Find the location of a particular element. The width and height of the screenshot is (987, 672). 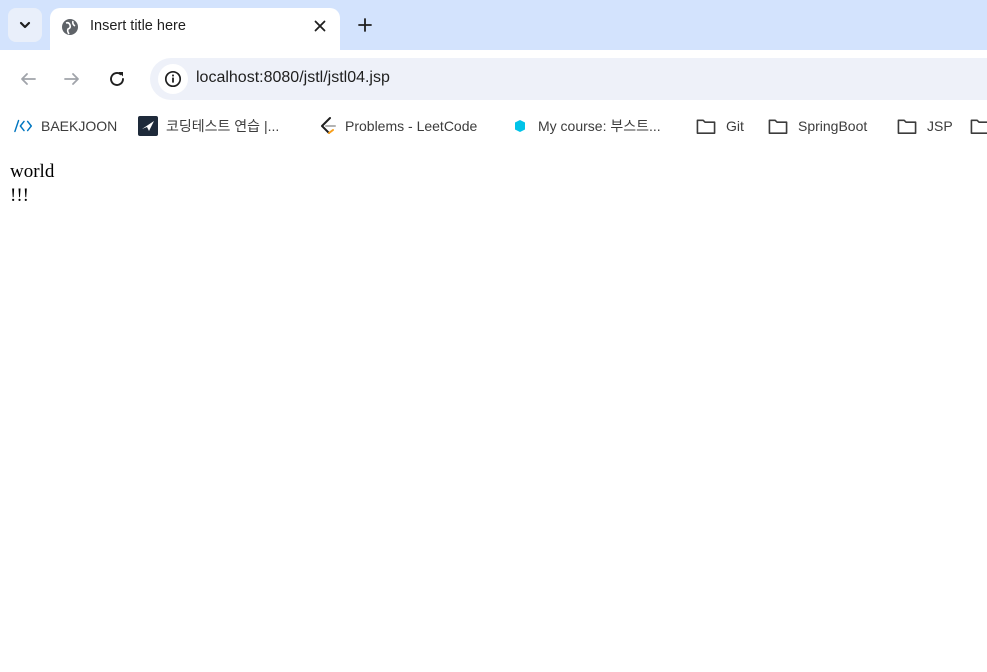

active-tab: Insert title here is located at coordinates (195, 29).